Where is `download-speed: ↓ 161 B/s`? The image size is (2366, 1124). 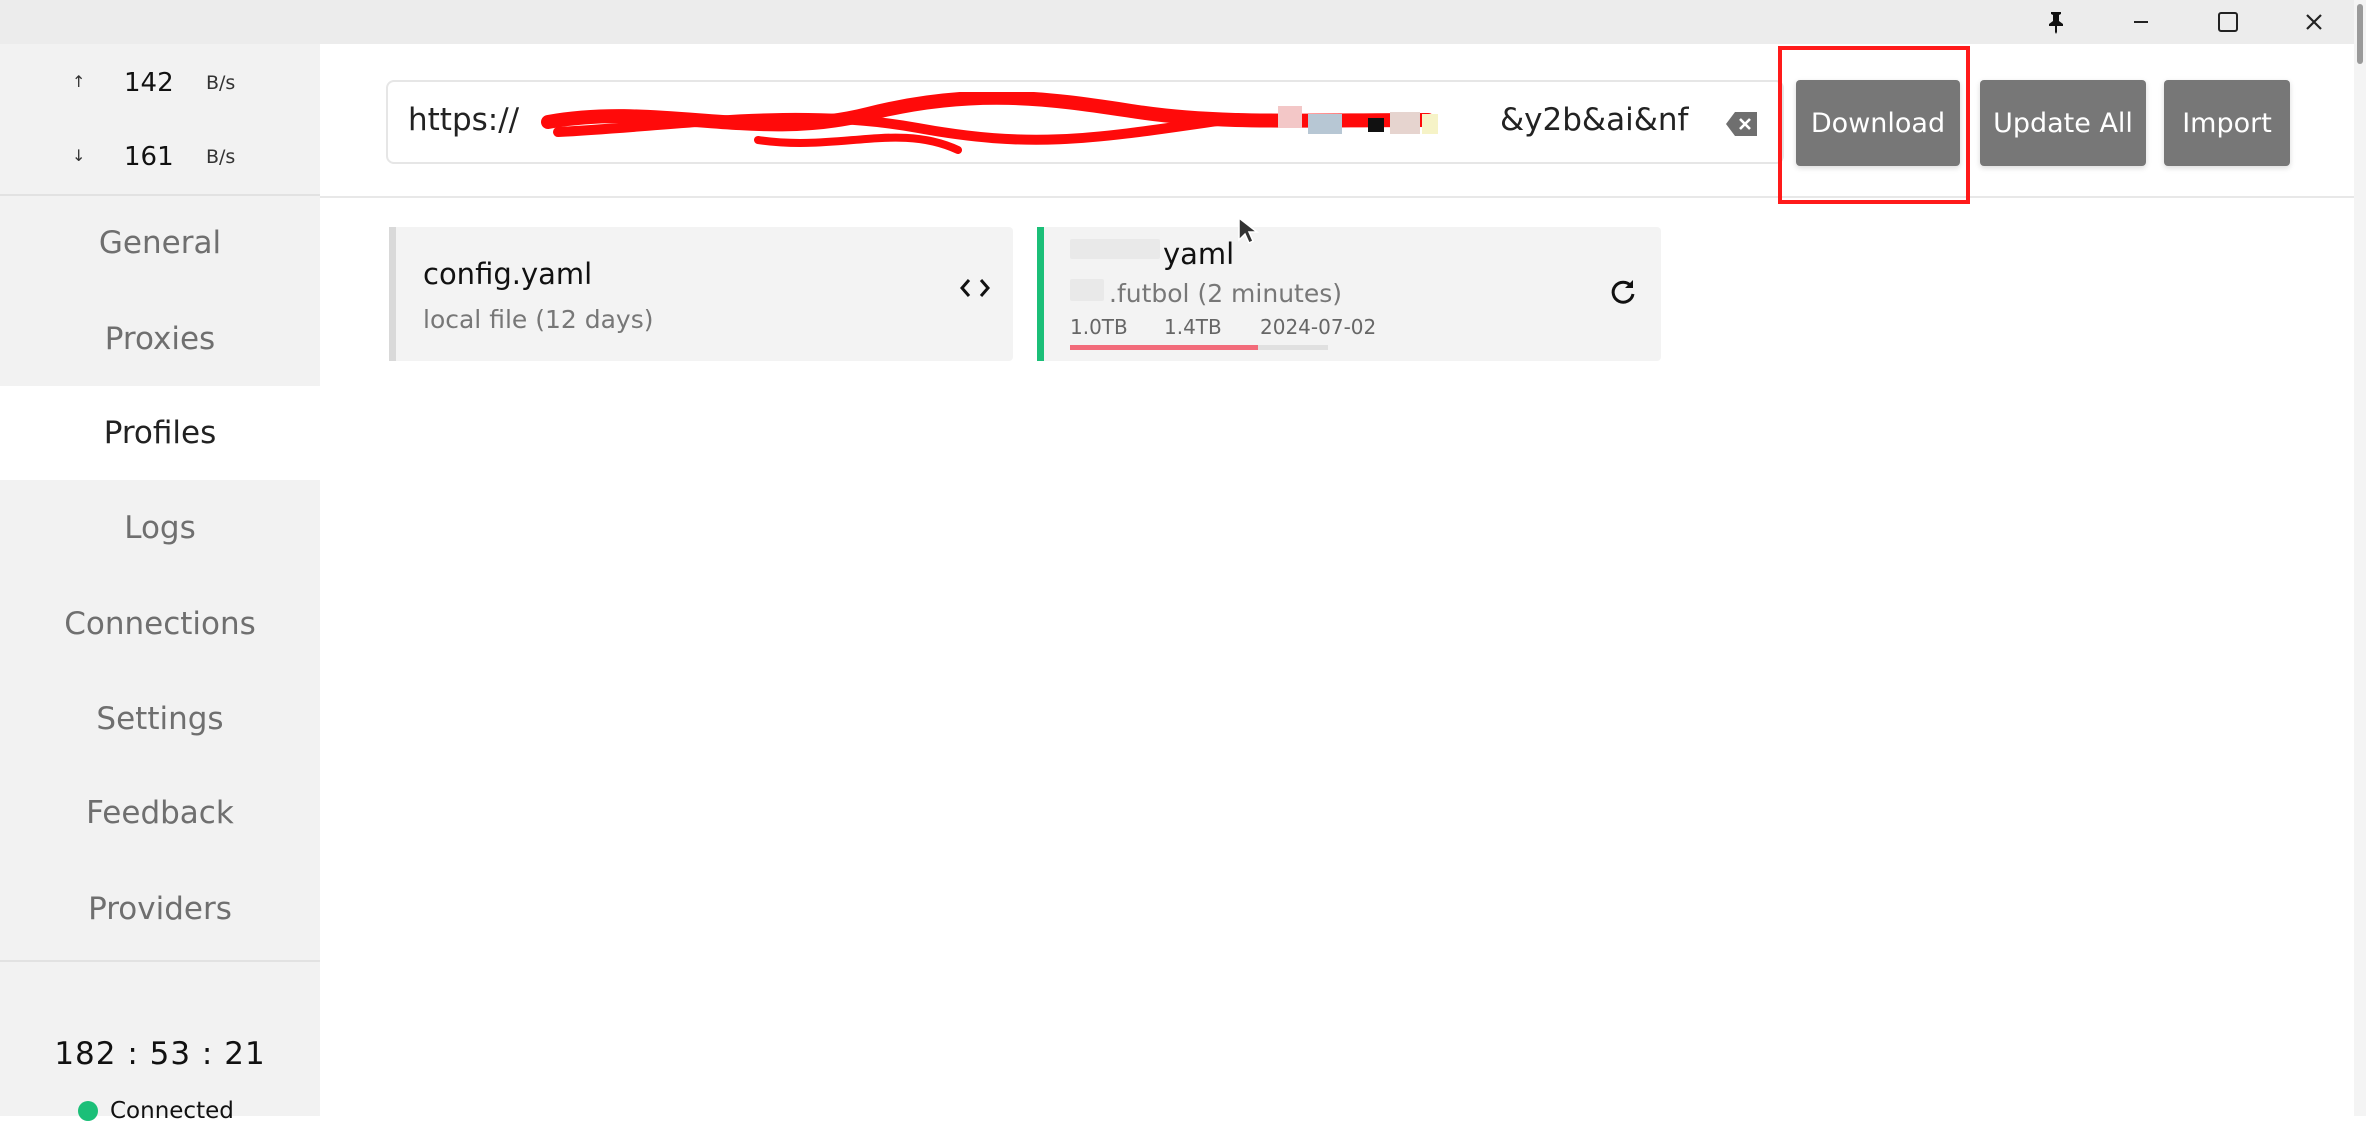 download-speed: ↓ 161 B/s is located at coordinates (160, 158).